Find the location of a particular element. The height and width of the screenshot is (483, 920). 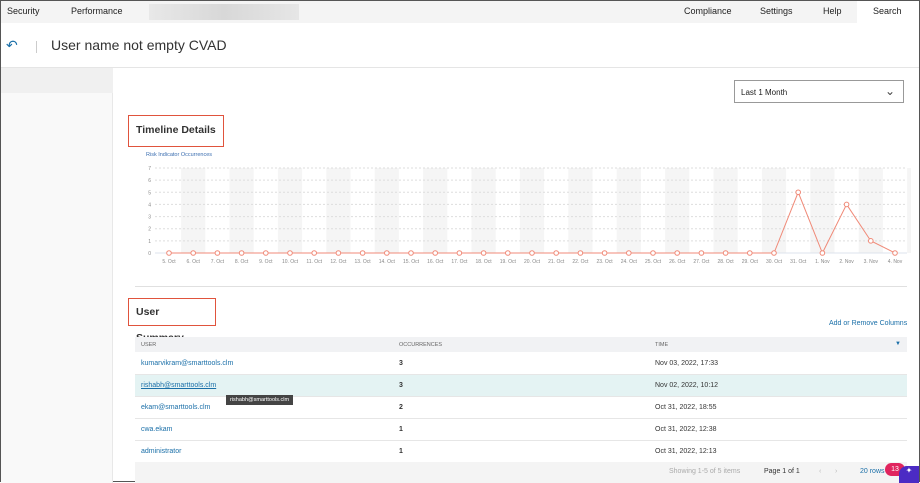

table-header: USER OCCURRENCES TIME ▼ is located at coordinates (521, 344).